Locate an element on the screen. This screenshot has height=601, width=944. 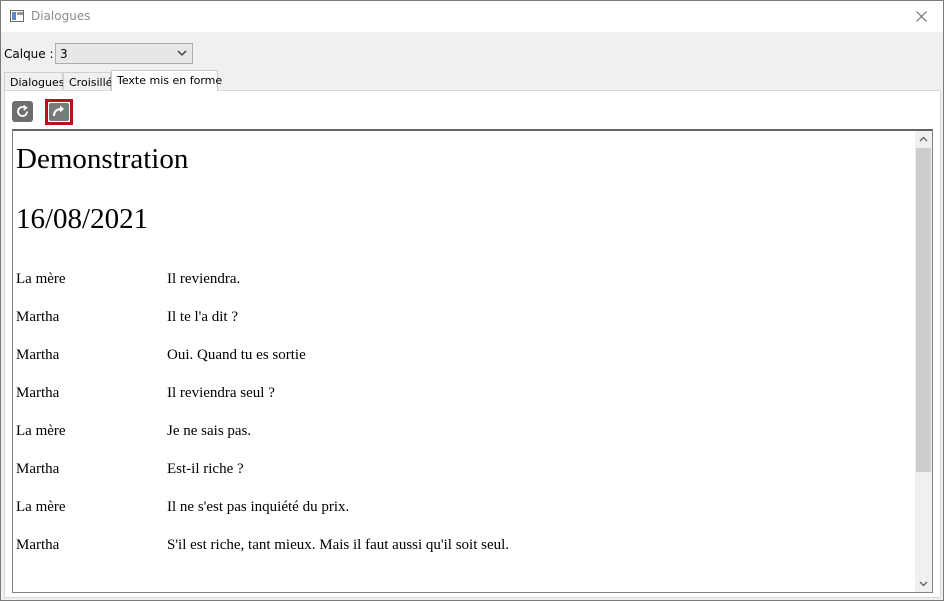
tab-label: Croisillé is located at coordinates (91, 82).